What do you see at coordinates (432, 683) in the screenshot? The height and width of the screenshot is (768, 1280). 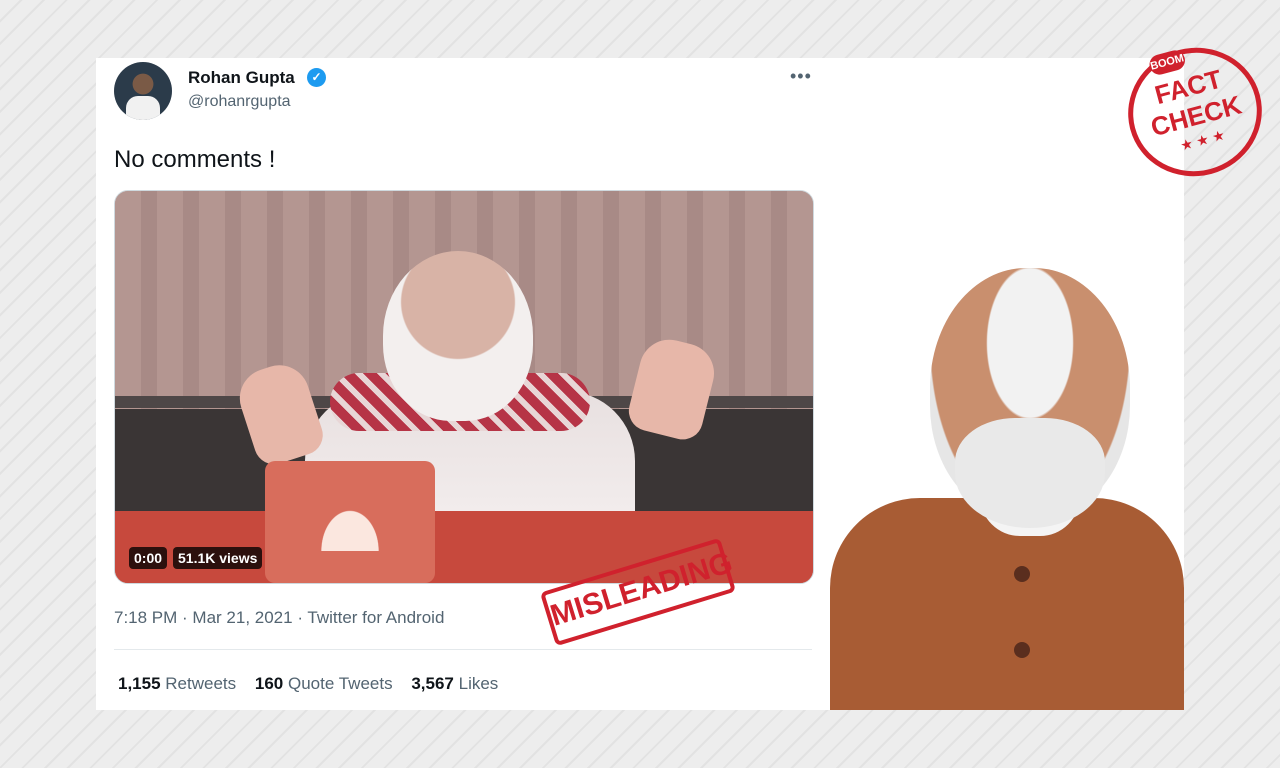 I see `likes-count: 3,567` at bounding box center [432, 683].